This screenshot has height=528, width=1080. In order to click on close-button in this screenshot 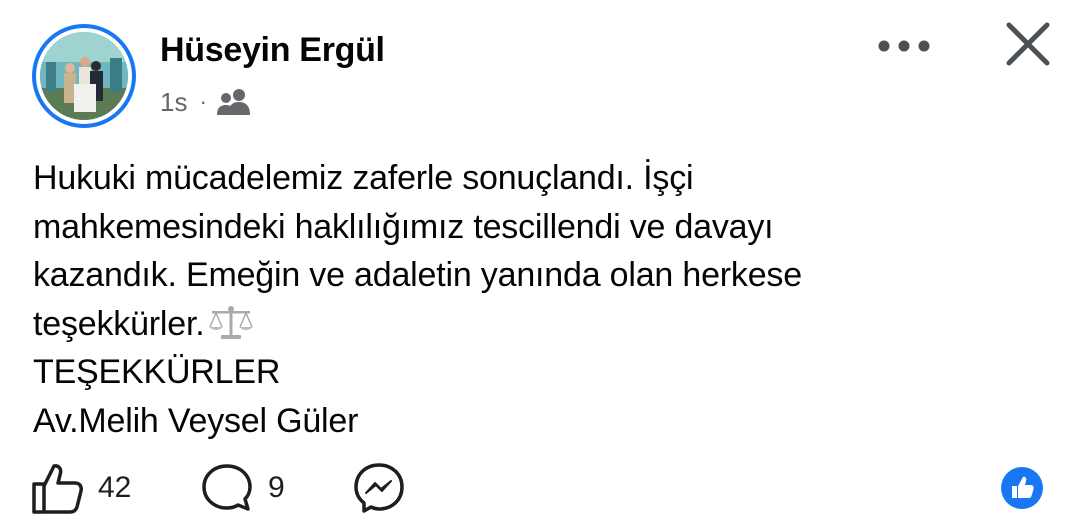, I will do `click(1028, 44)`.